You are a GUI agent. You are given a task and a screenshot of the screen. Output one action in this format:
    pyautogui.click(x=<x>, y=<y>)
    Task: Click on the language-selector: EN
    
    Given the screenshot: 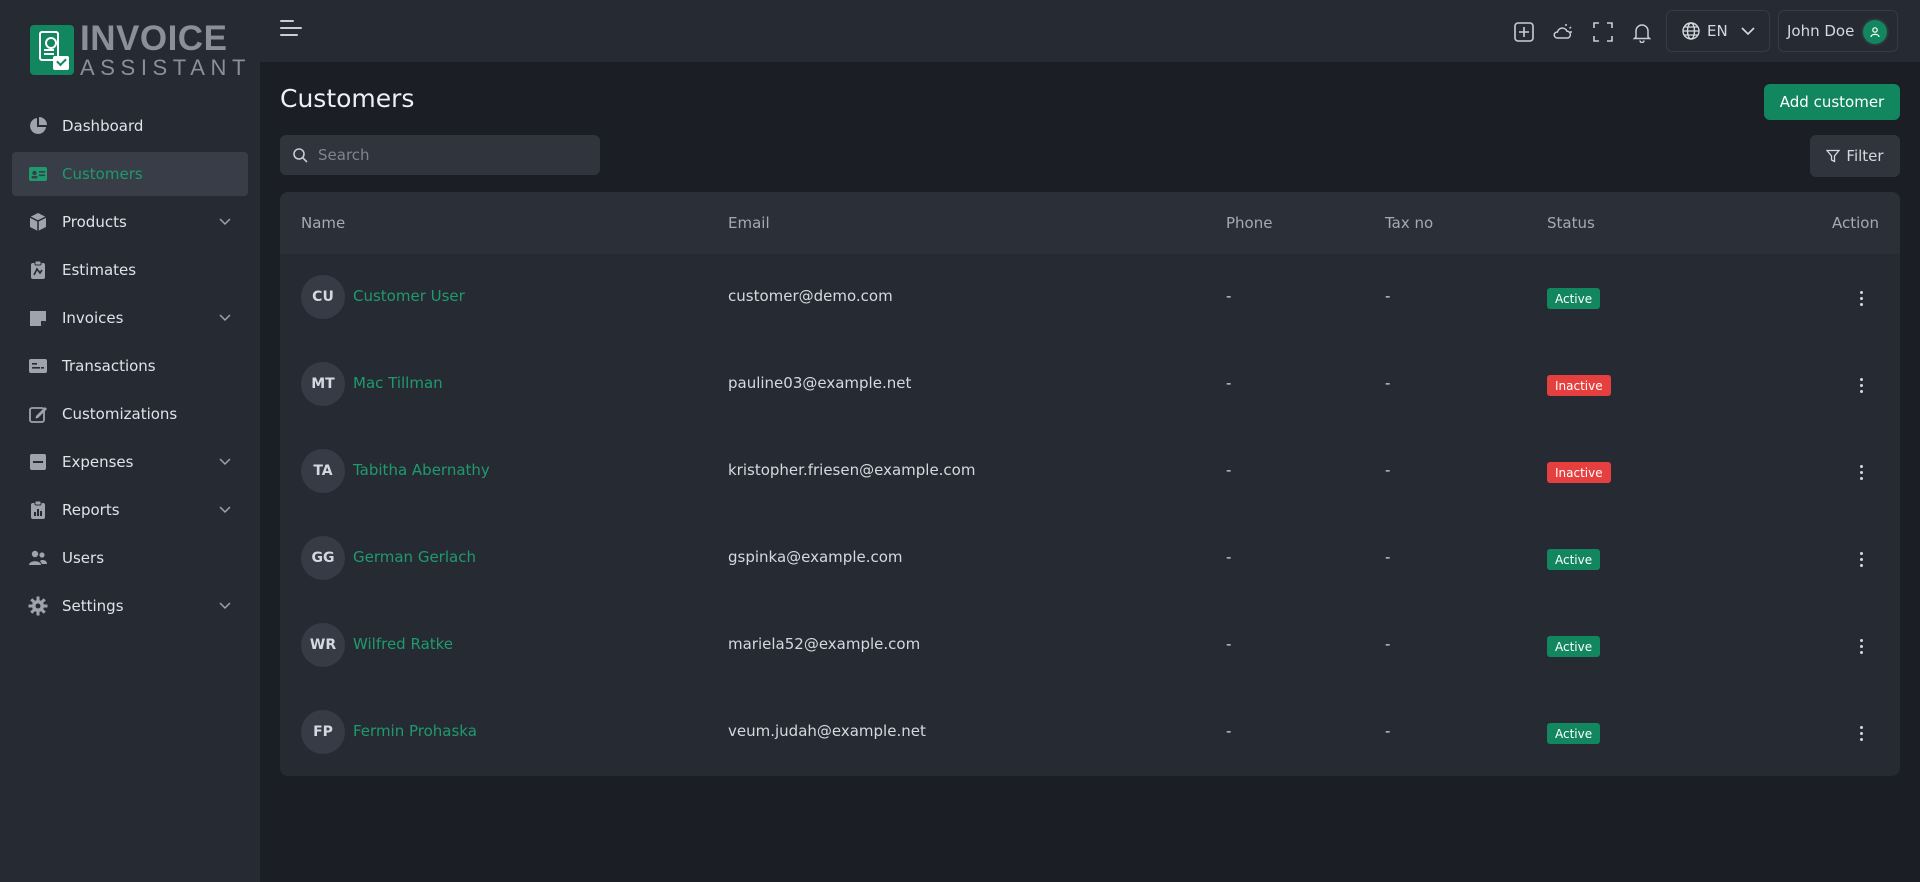 What is the action you would take?
    pyautogui.click(x=1718, y=31)
    